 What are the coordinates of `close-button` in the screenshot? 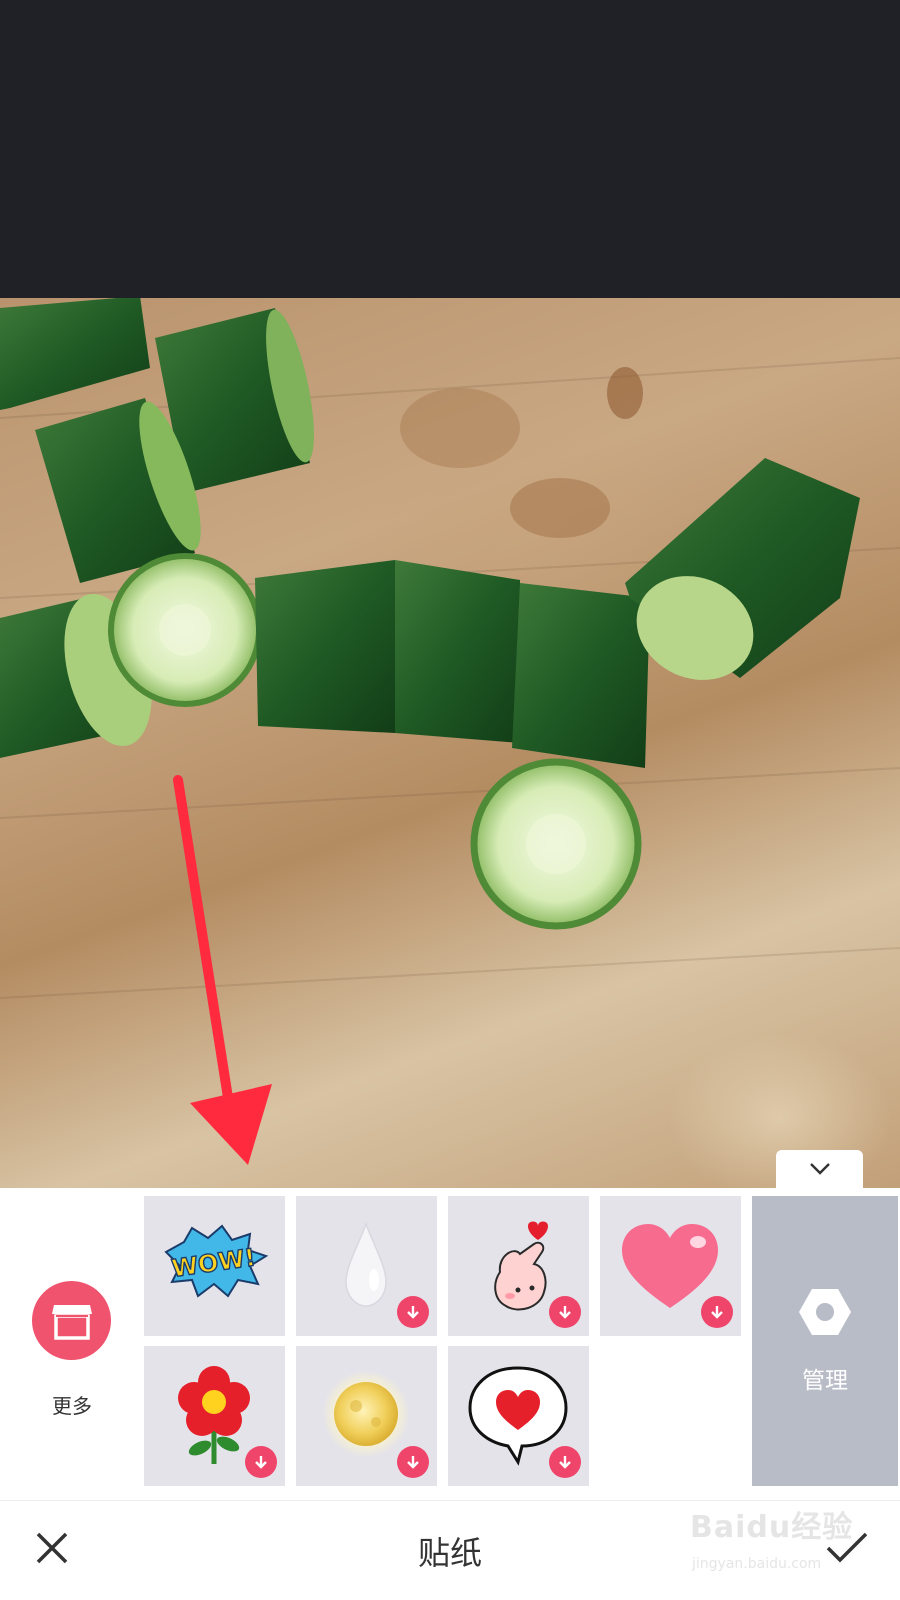 It's located at (52, 1548).